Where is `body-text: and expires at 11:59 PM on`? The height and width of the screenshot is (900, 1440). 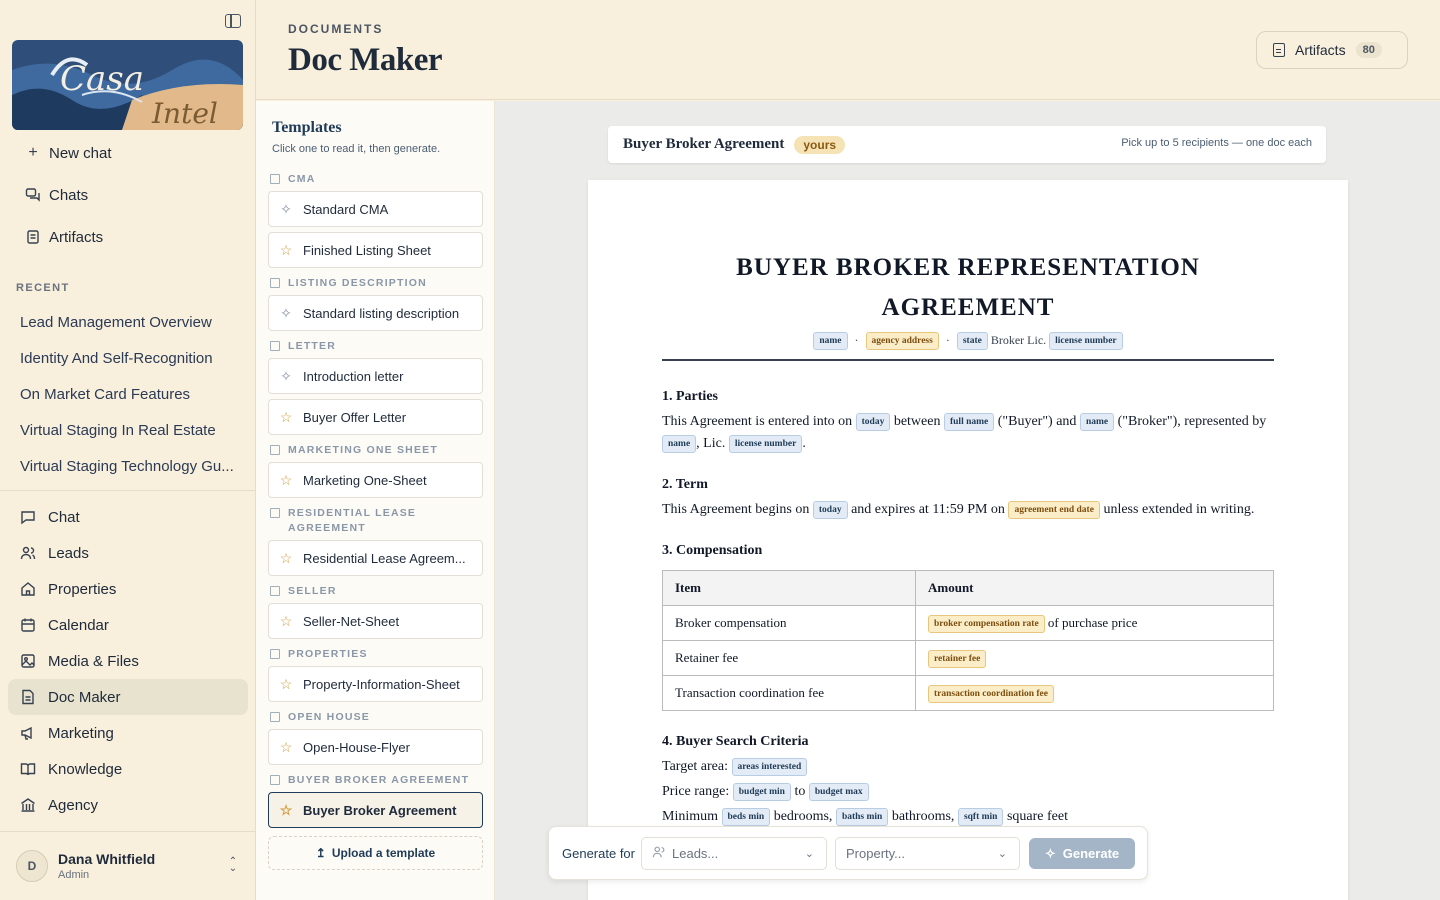 body-text: and expires at 11:59 PM on is located at coordinates (928, 509).